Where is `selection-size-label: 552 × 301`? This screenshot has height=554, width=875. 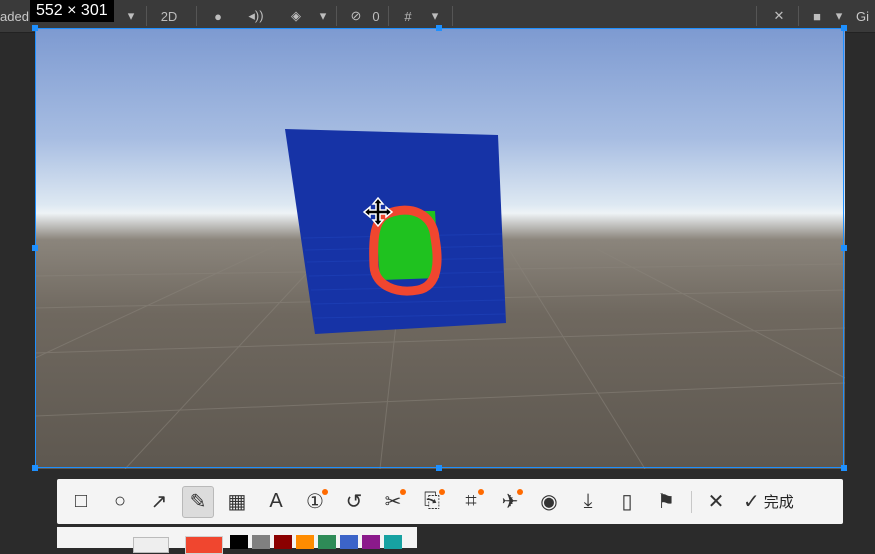
selection-size-label: 552 × 301 is located at coordinates (72, 11).